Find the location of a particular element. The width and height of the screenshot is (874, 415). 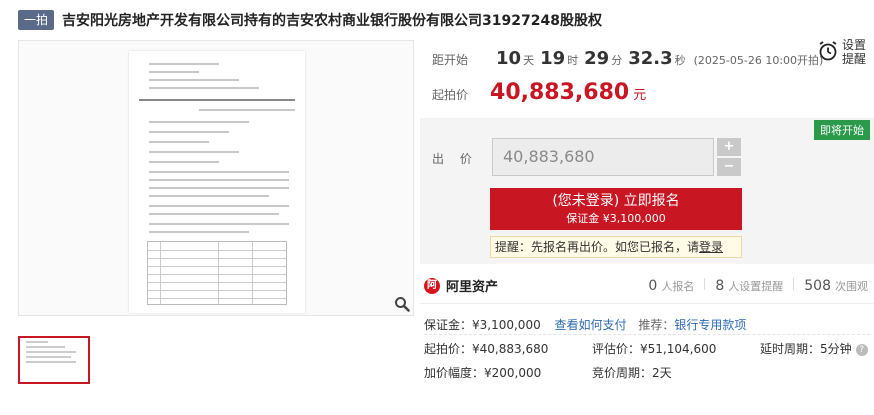

countdown-hours-unit: 时 is located at coordinates (573, 60).